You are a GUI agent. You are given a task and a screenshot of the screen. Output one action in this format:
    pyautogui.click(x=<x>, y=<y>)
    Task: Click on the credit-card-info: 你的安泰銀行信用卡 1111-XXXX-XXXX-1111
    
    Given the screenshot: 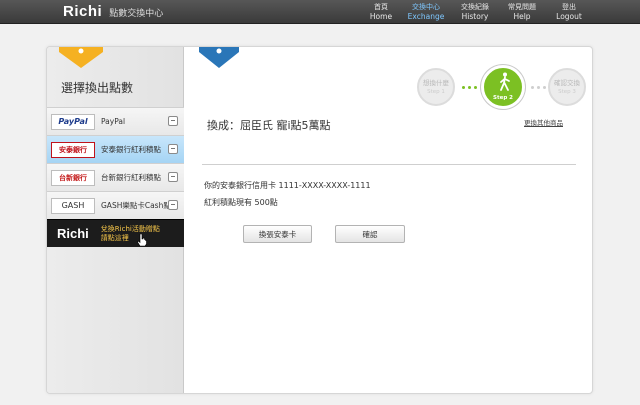 What is the action you would take?
    pyautogui.click(x=287, y=185)
    